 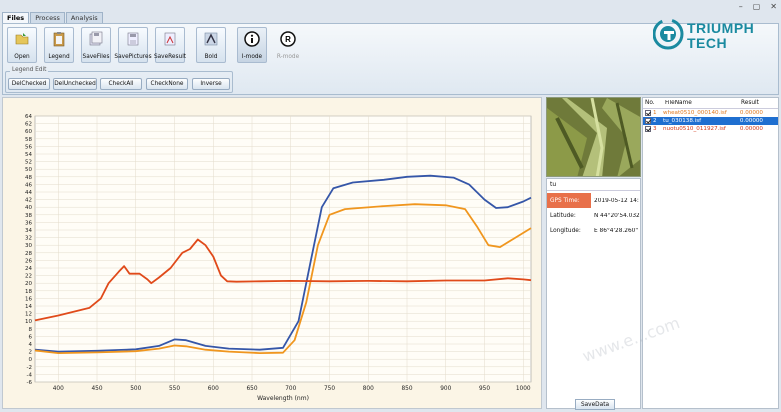 I want to click on legend-button: Legend, so click(x=59, y=45).